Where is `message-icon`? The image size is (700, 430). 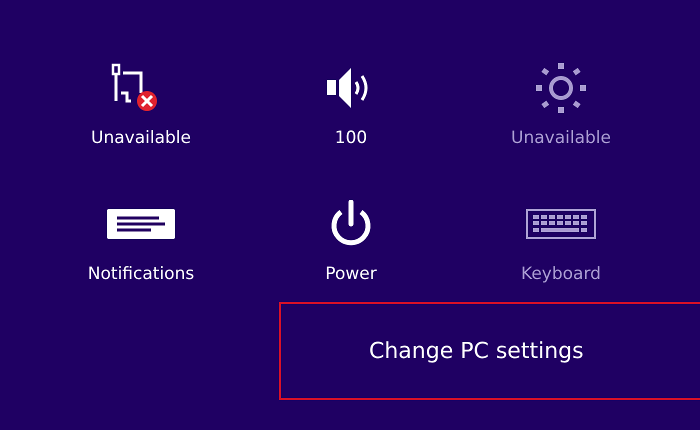 message-icon is located at coordinates (141, 224).